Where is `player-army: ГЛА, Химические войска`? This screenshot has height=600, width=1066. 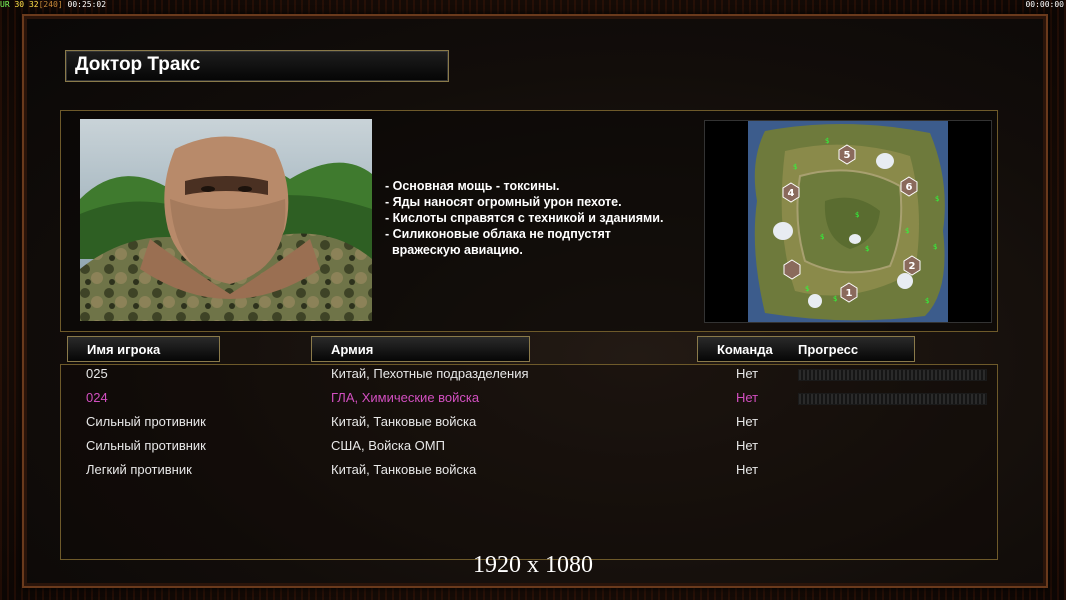
player-army: ГЛА, Химические войска is located at coordinates (405, 397).